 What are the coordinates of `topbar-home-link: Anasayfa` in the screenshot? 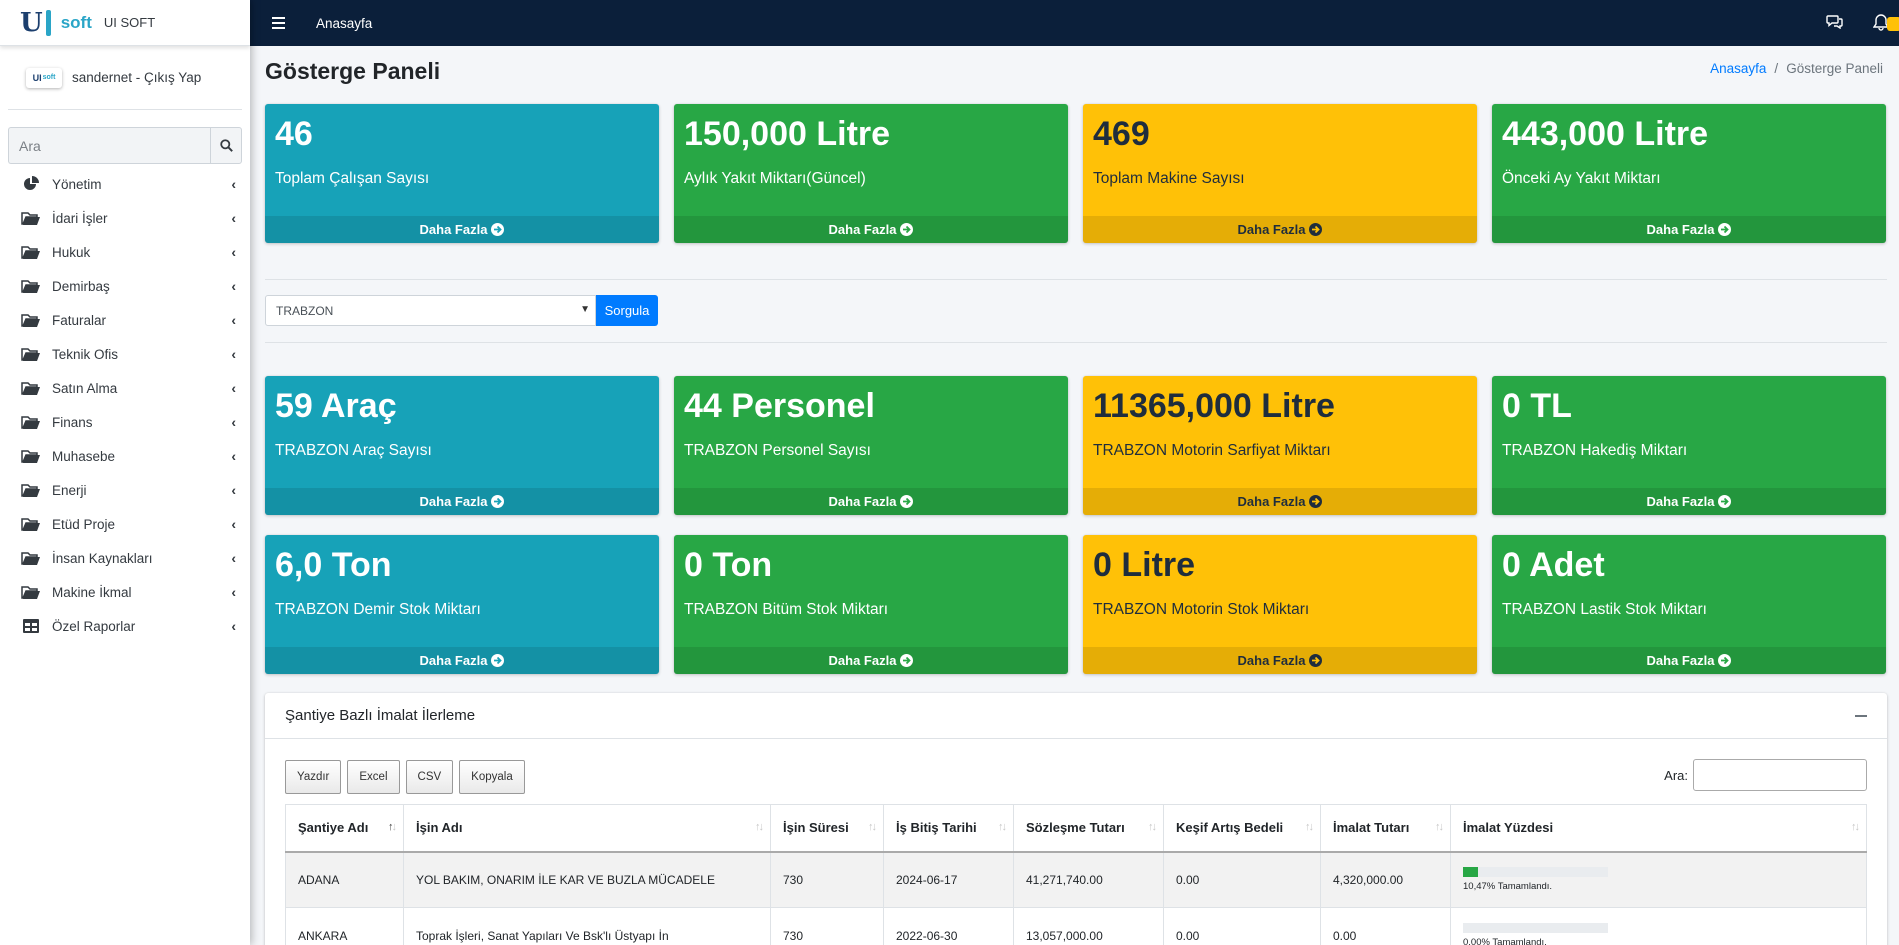 It's located at (344, 23).